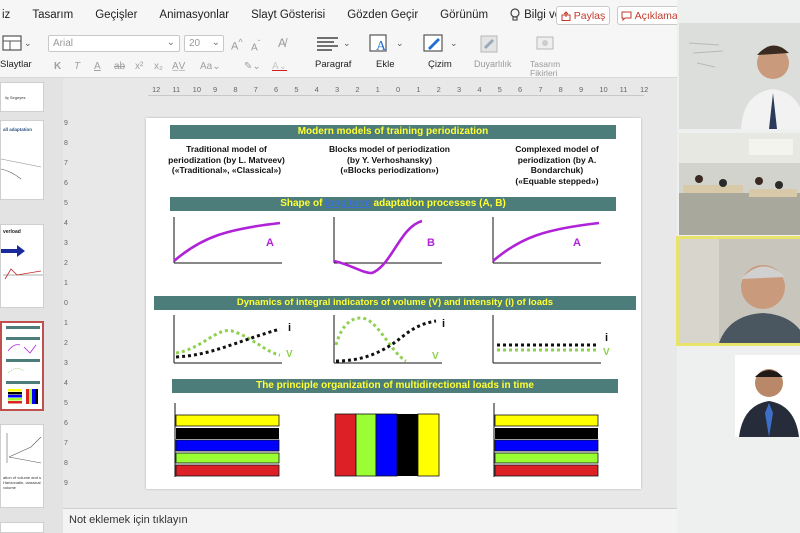  What do you see at coordinates (438, 203) in the screenshot?
I see `banner-text: adaptation processes (A, B)` at bounding box center [438, 203].